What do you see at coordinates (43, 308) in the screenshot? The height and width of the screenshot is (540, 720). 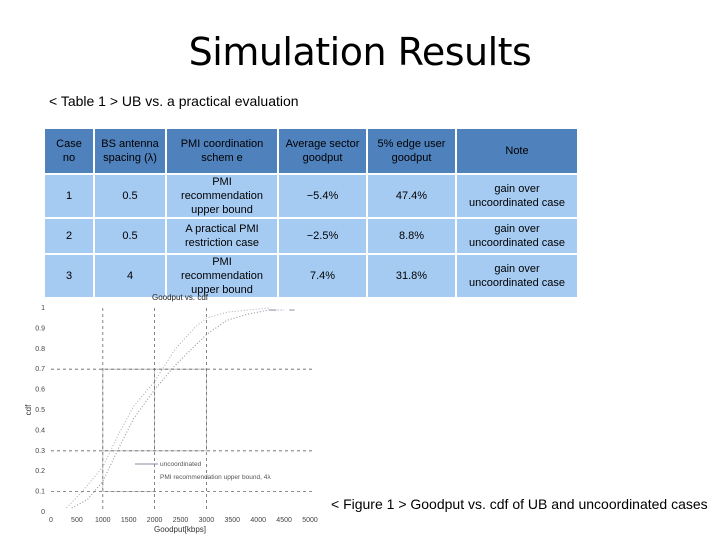 I see `y-tick-label: 1` at bounding box center [43, 308].